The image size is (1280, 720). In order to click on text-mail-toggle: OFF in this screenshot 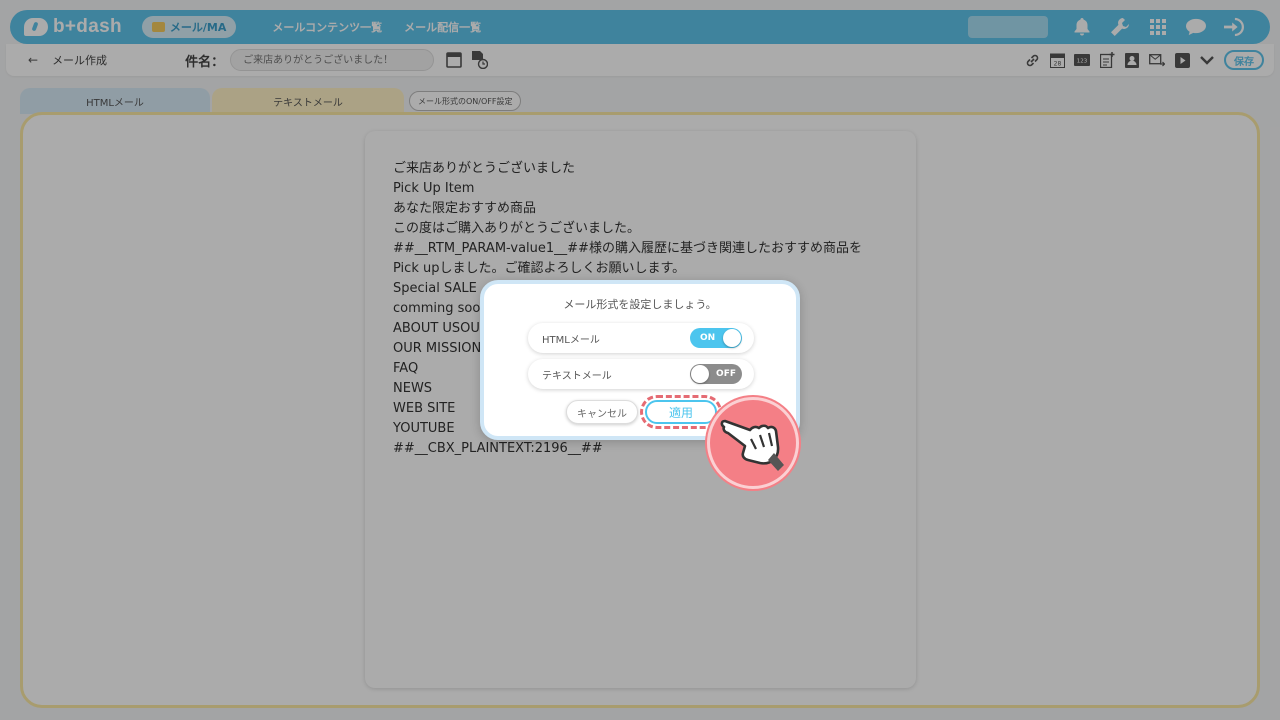, I will do `click(716, 374)`.